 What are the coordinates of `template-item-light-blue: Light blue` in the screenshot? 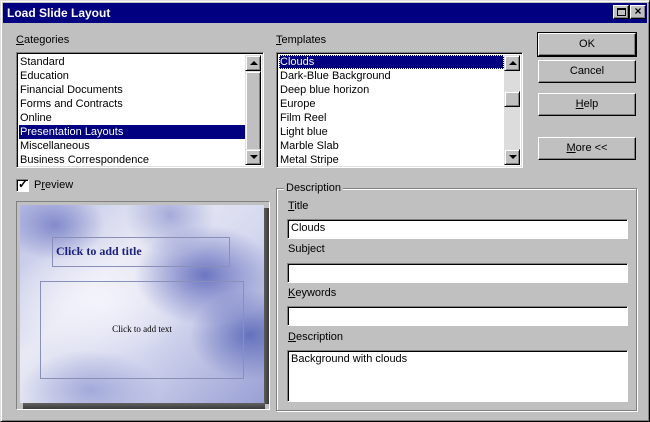 It's located at (391, 132).